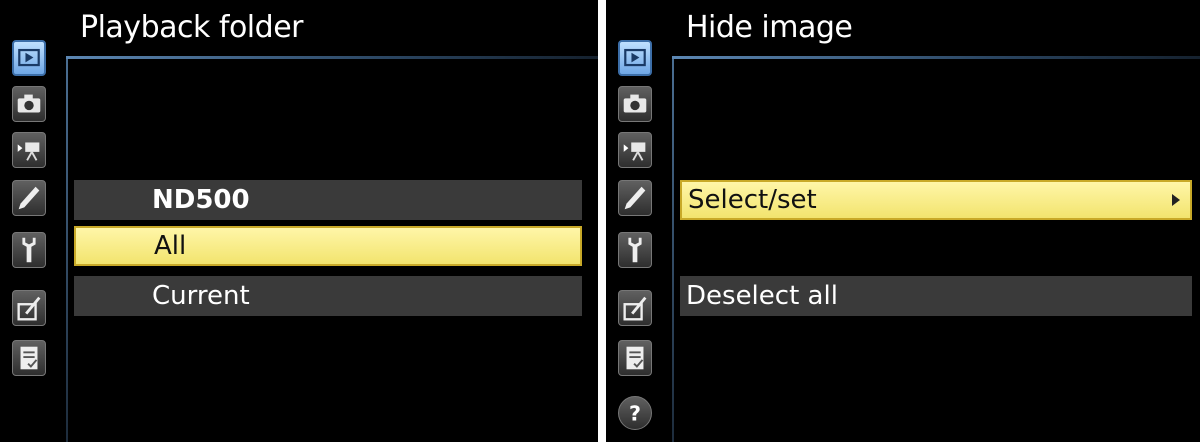  Describe the element at coordinates (201, 296) in the screenshot. I see `option-label: Current` at that location.